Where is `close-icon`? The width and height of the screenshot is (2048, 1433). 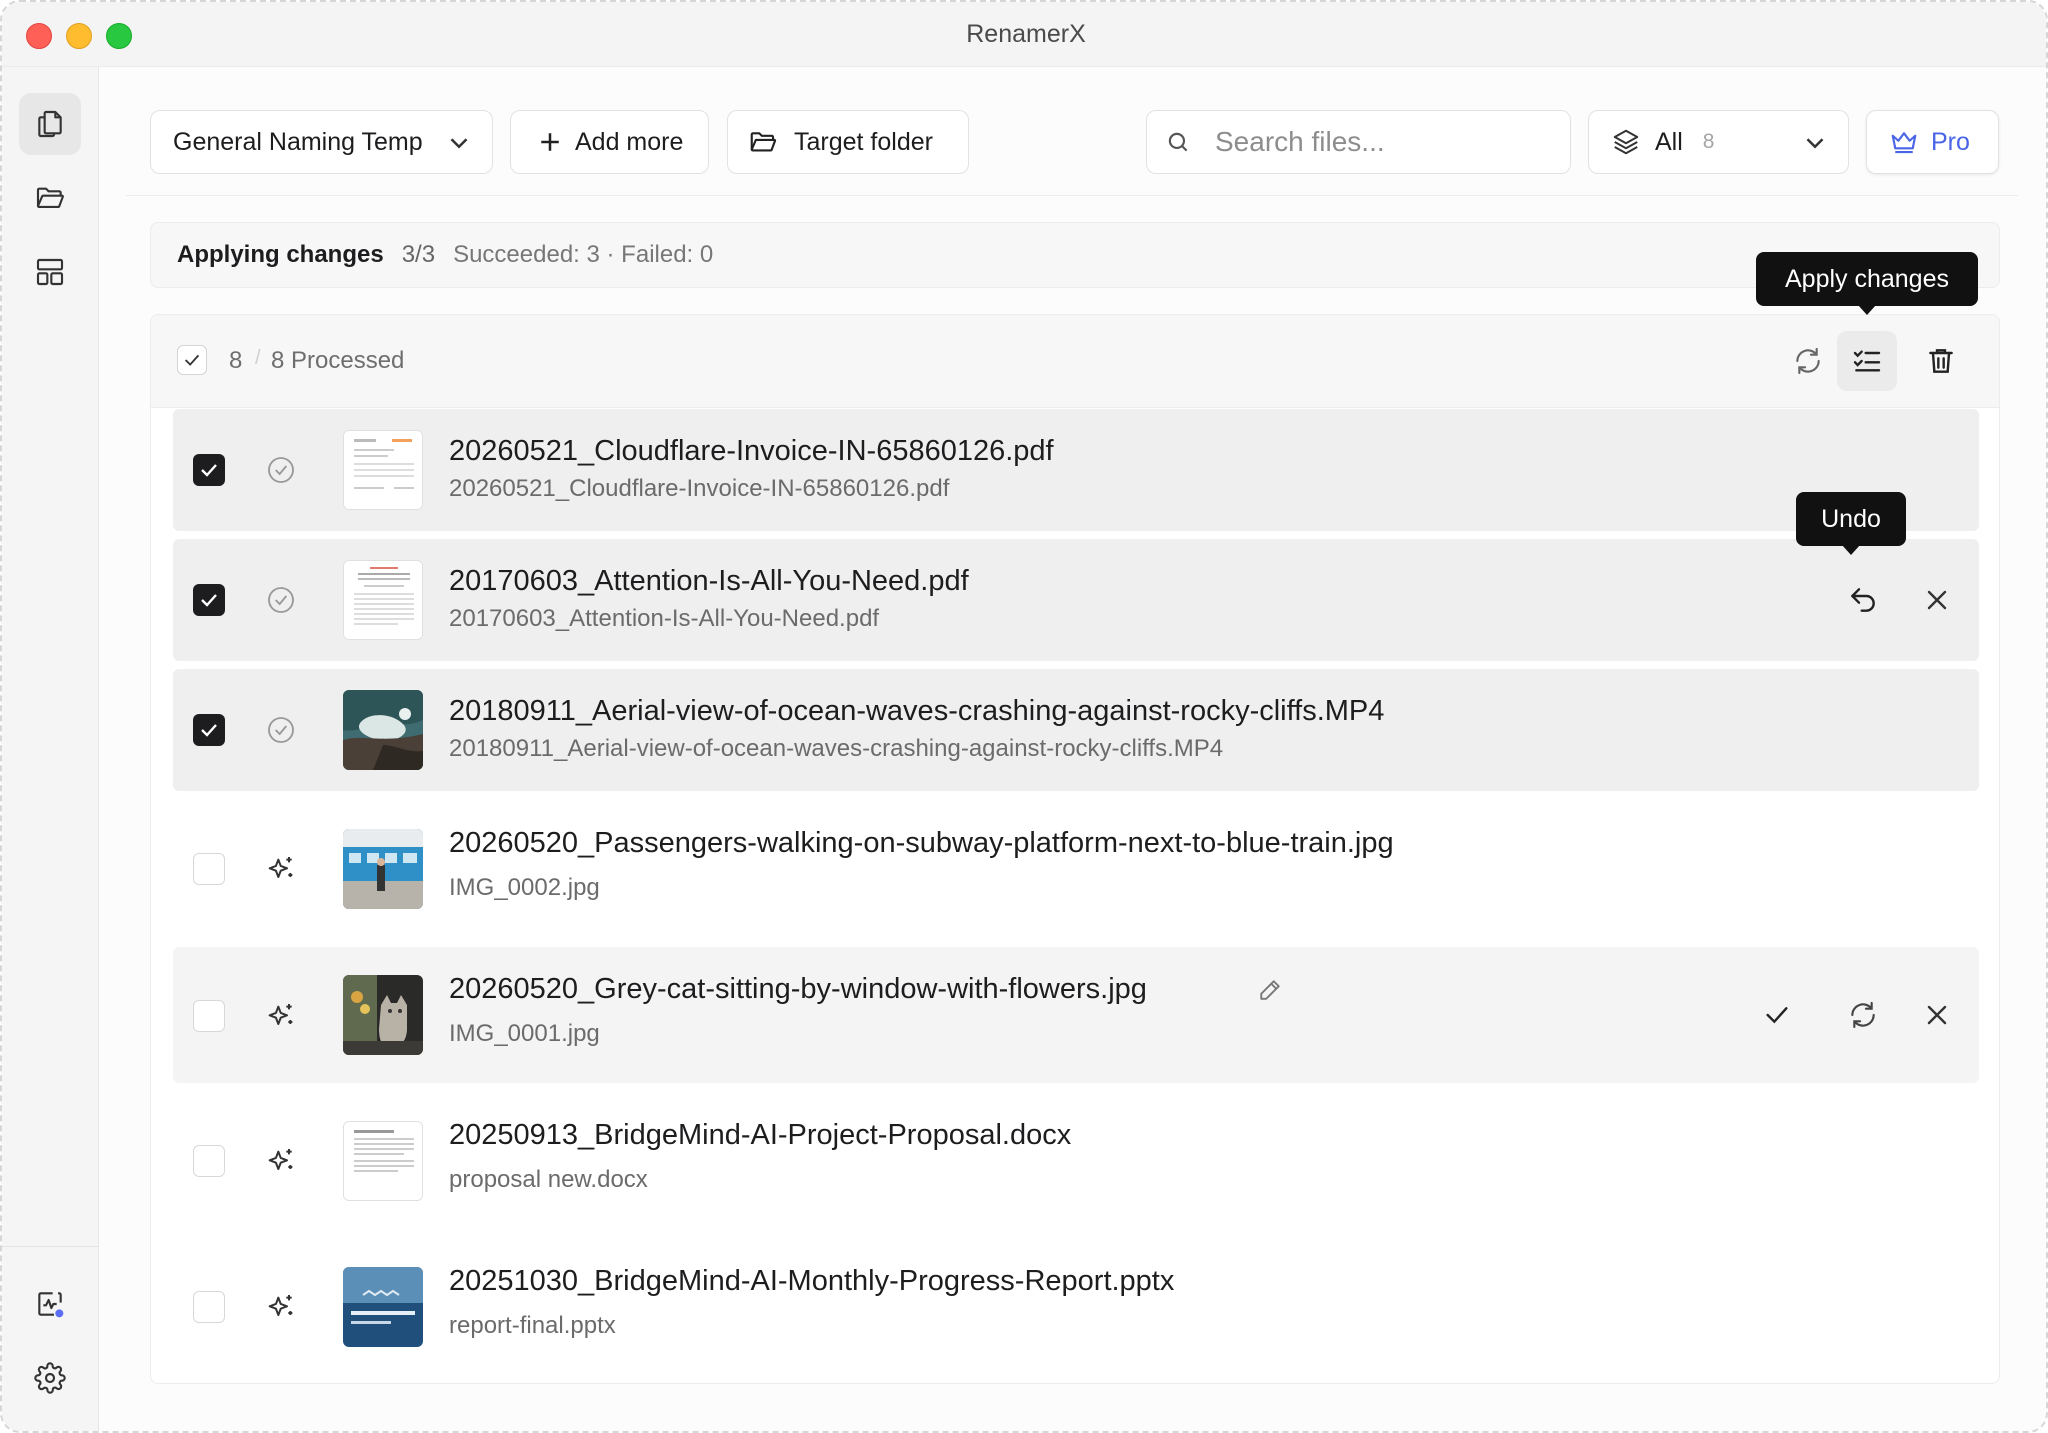 close-icon is located at coordinates (1937, 1015).